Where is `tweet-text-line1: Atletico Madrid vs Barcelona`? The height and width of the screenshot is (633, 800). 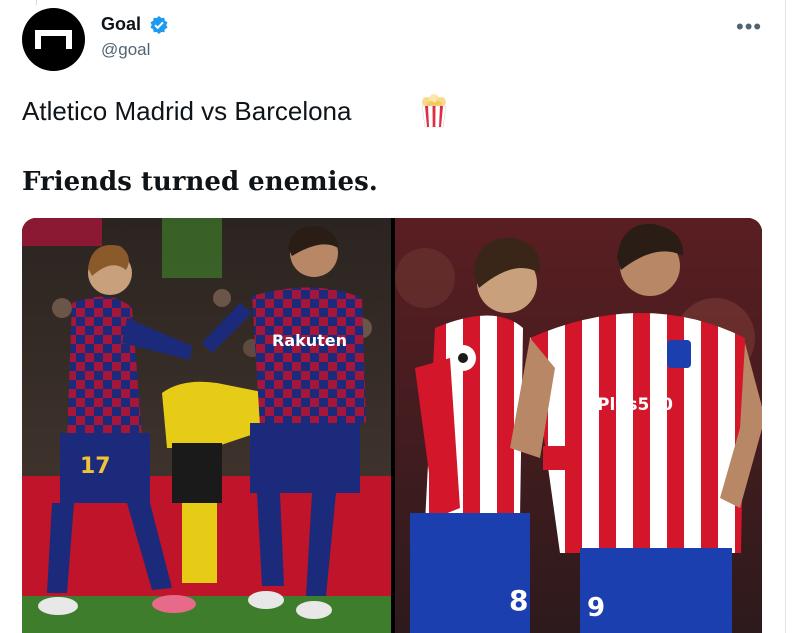
tweet-text-line1: Atletico Madrid vs Barcelona is located at coordinates (187, 111).